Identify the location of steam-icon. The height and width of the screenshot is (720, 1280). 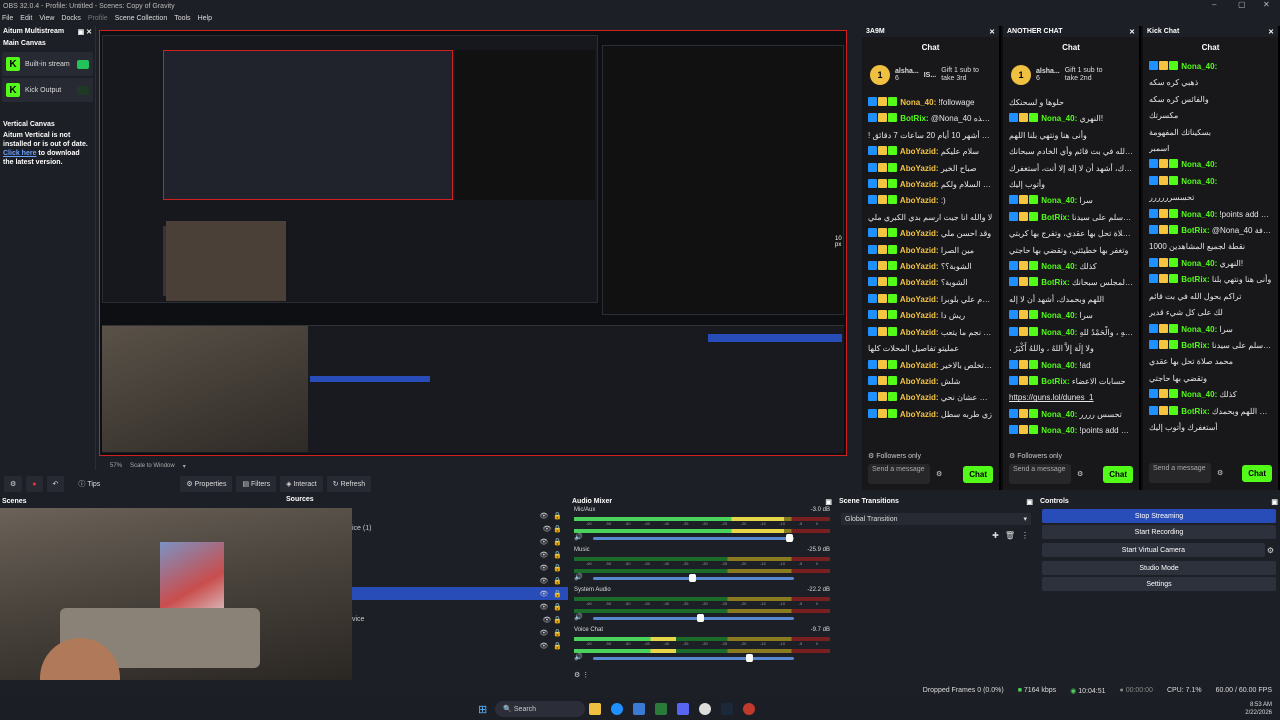
(727, 709).